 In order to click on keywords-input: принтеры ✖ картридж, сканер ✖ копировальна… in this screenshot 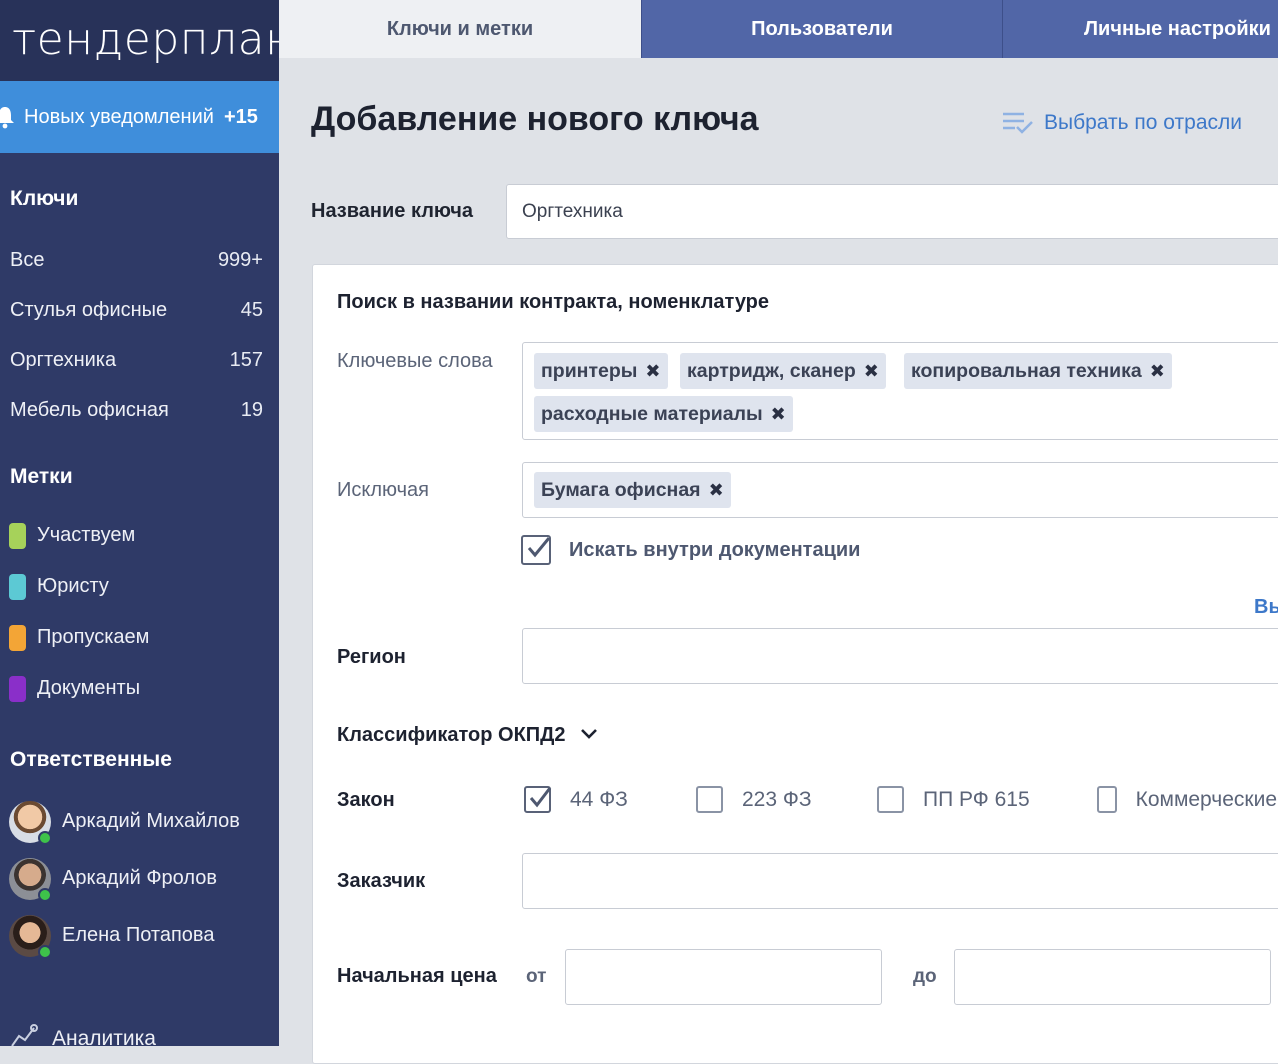, I will do `click(900, 391)`.